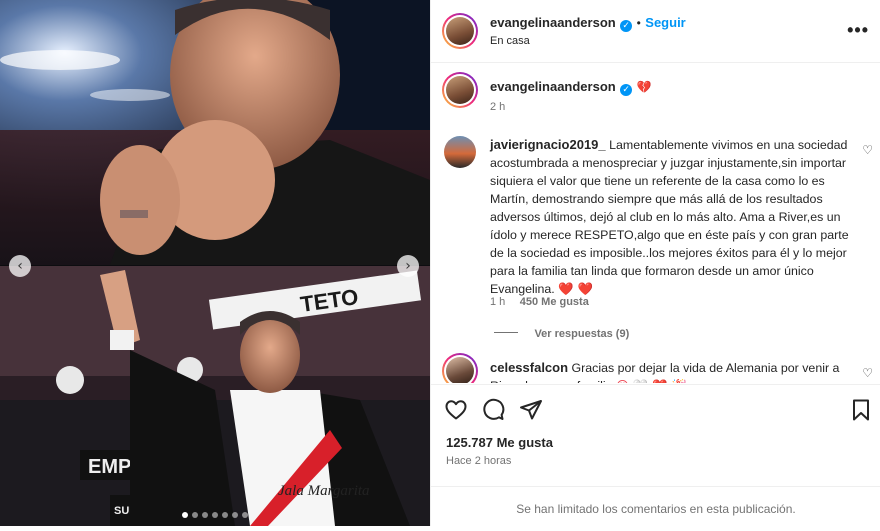 This screenshot has width=880, height=531. What do you see at coordinates (651, 380) in the screenshot?
I see `comment-emoji: 😍 🤍 ❤️ 🎉` at bounding box center [651, 380].